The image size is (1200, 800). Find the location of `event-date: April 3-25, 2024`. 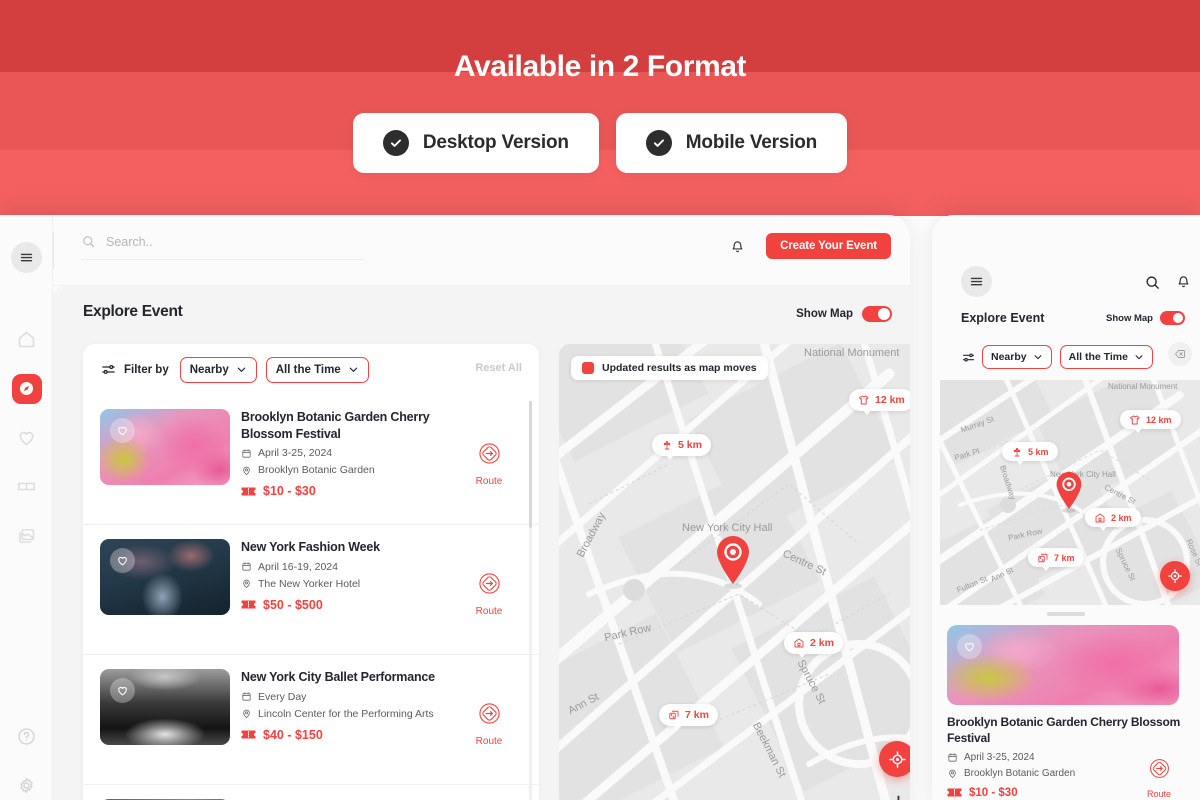

event-date: April 3-25, 2024 is located at coordinates (295, 453).